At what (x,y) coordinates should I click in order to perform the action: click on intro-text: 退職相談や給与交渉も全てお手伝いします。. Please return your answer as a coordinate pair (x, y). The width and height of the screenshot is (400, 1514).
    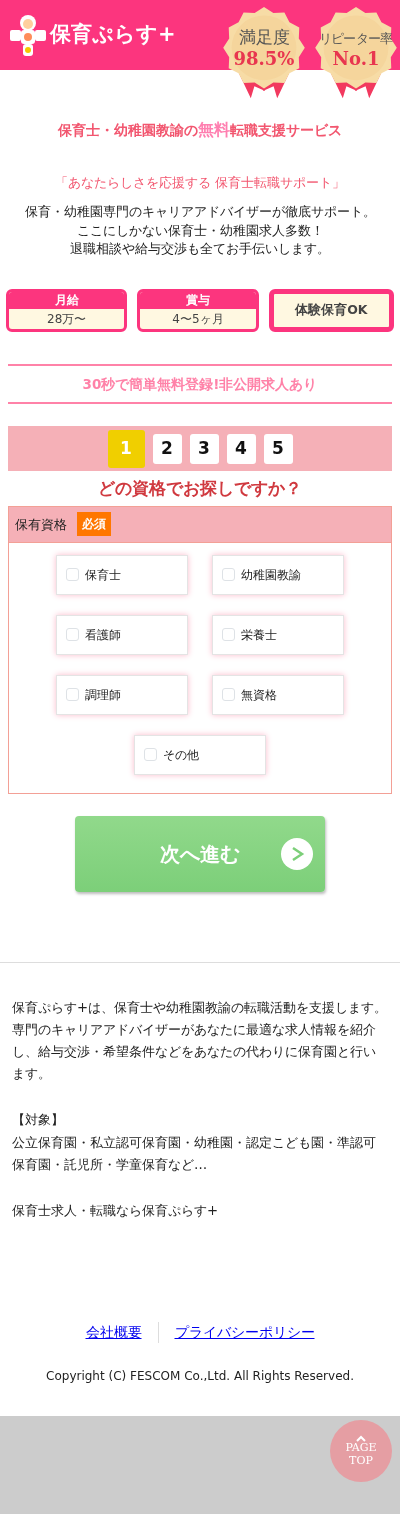
    Looking at the image, I should click on (200, 249).